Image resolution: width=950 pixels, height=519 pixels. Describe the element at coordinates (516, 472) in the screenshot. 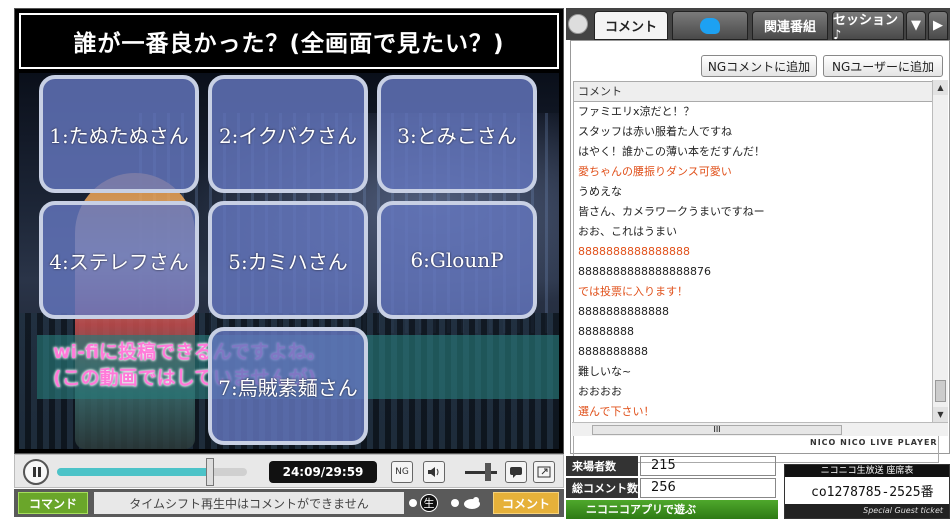

I see `comment-toggle-icon` at that location.